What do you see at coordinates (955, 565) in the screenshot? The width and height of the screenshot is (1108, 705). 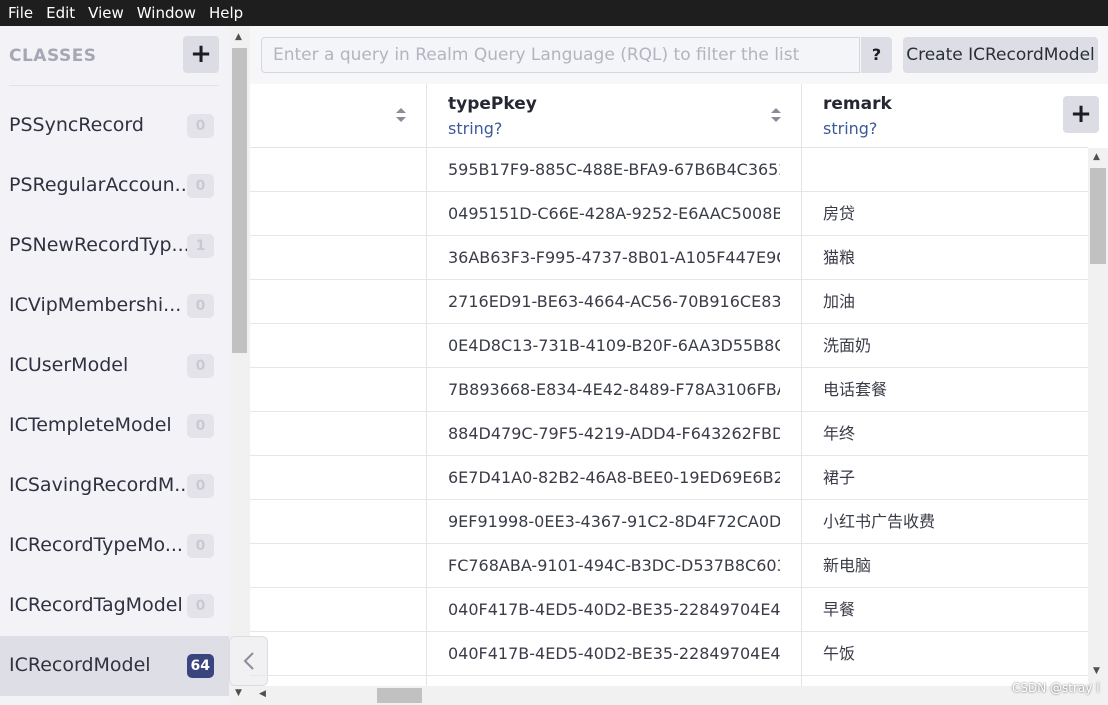 I see `cell-remark: 新电脑` at bounding box center [955, 565].